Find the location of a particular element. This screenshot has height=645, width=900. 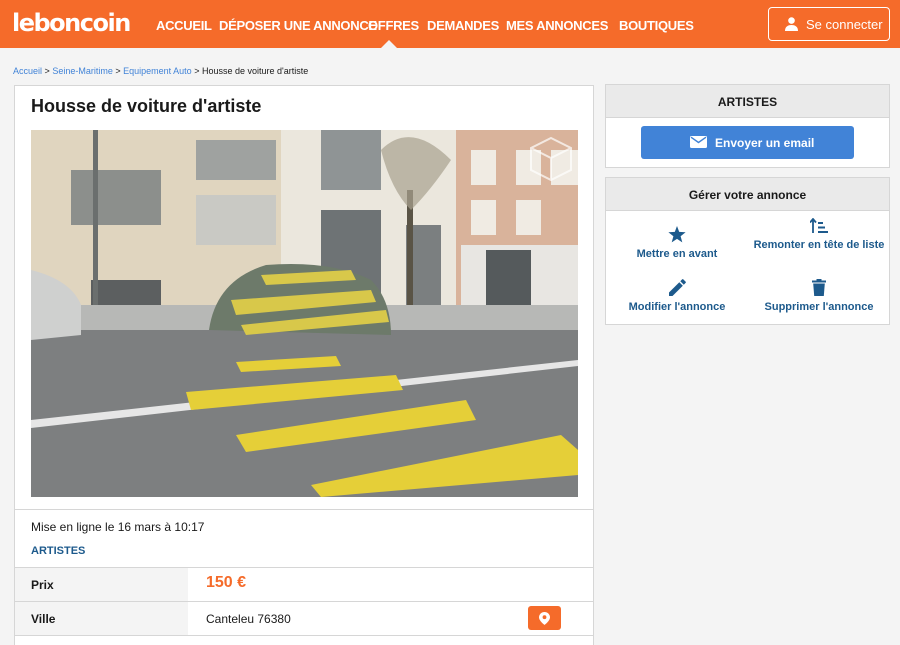

bump-up-label: Remonter en tête de liste is located at coordinates (819, 245).